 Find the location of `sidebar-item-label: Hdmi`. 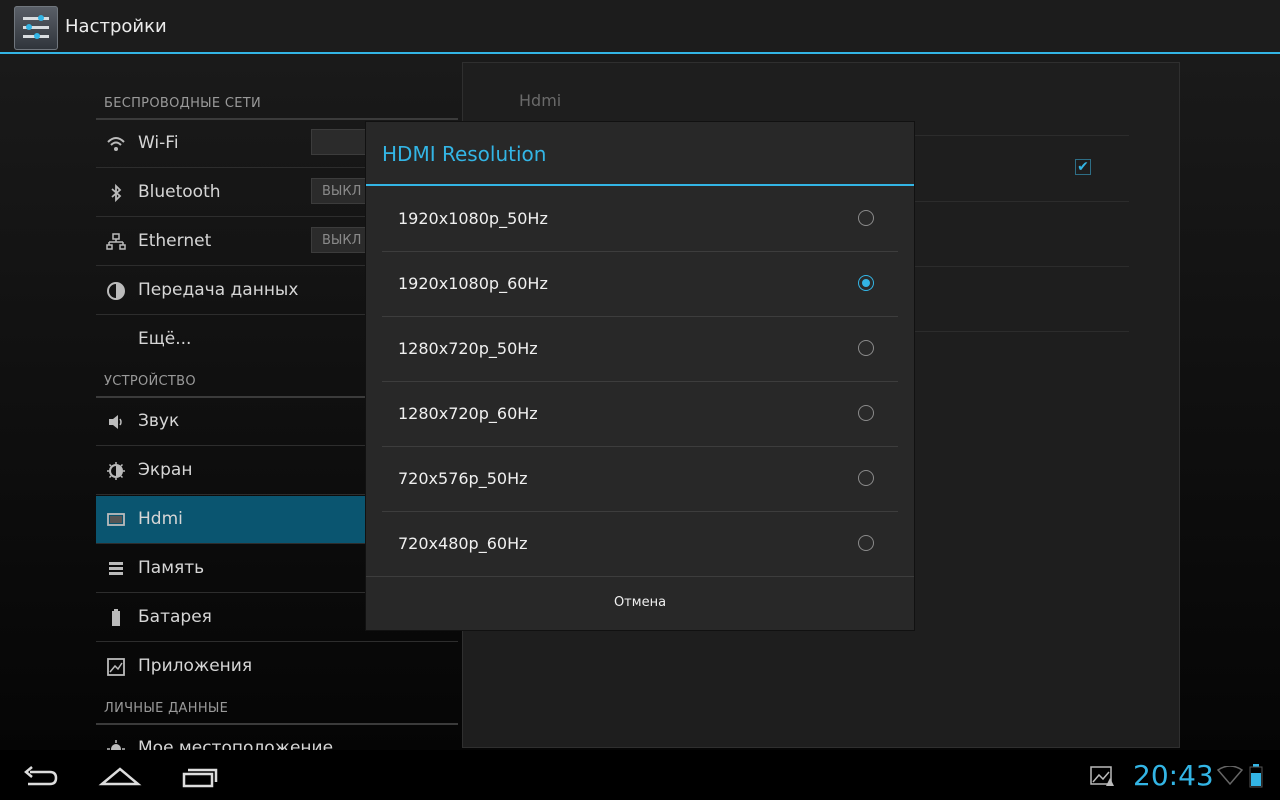

sidebar-item-label: Hdmi is located at coordinates (160, 519).